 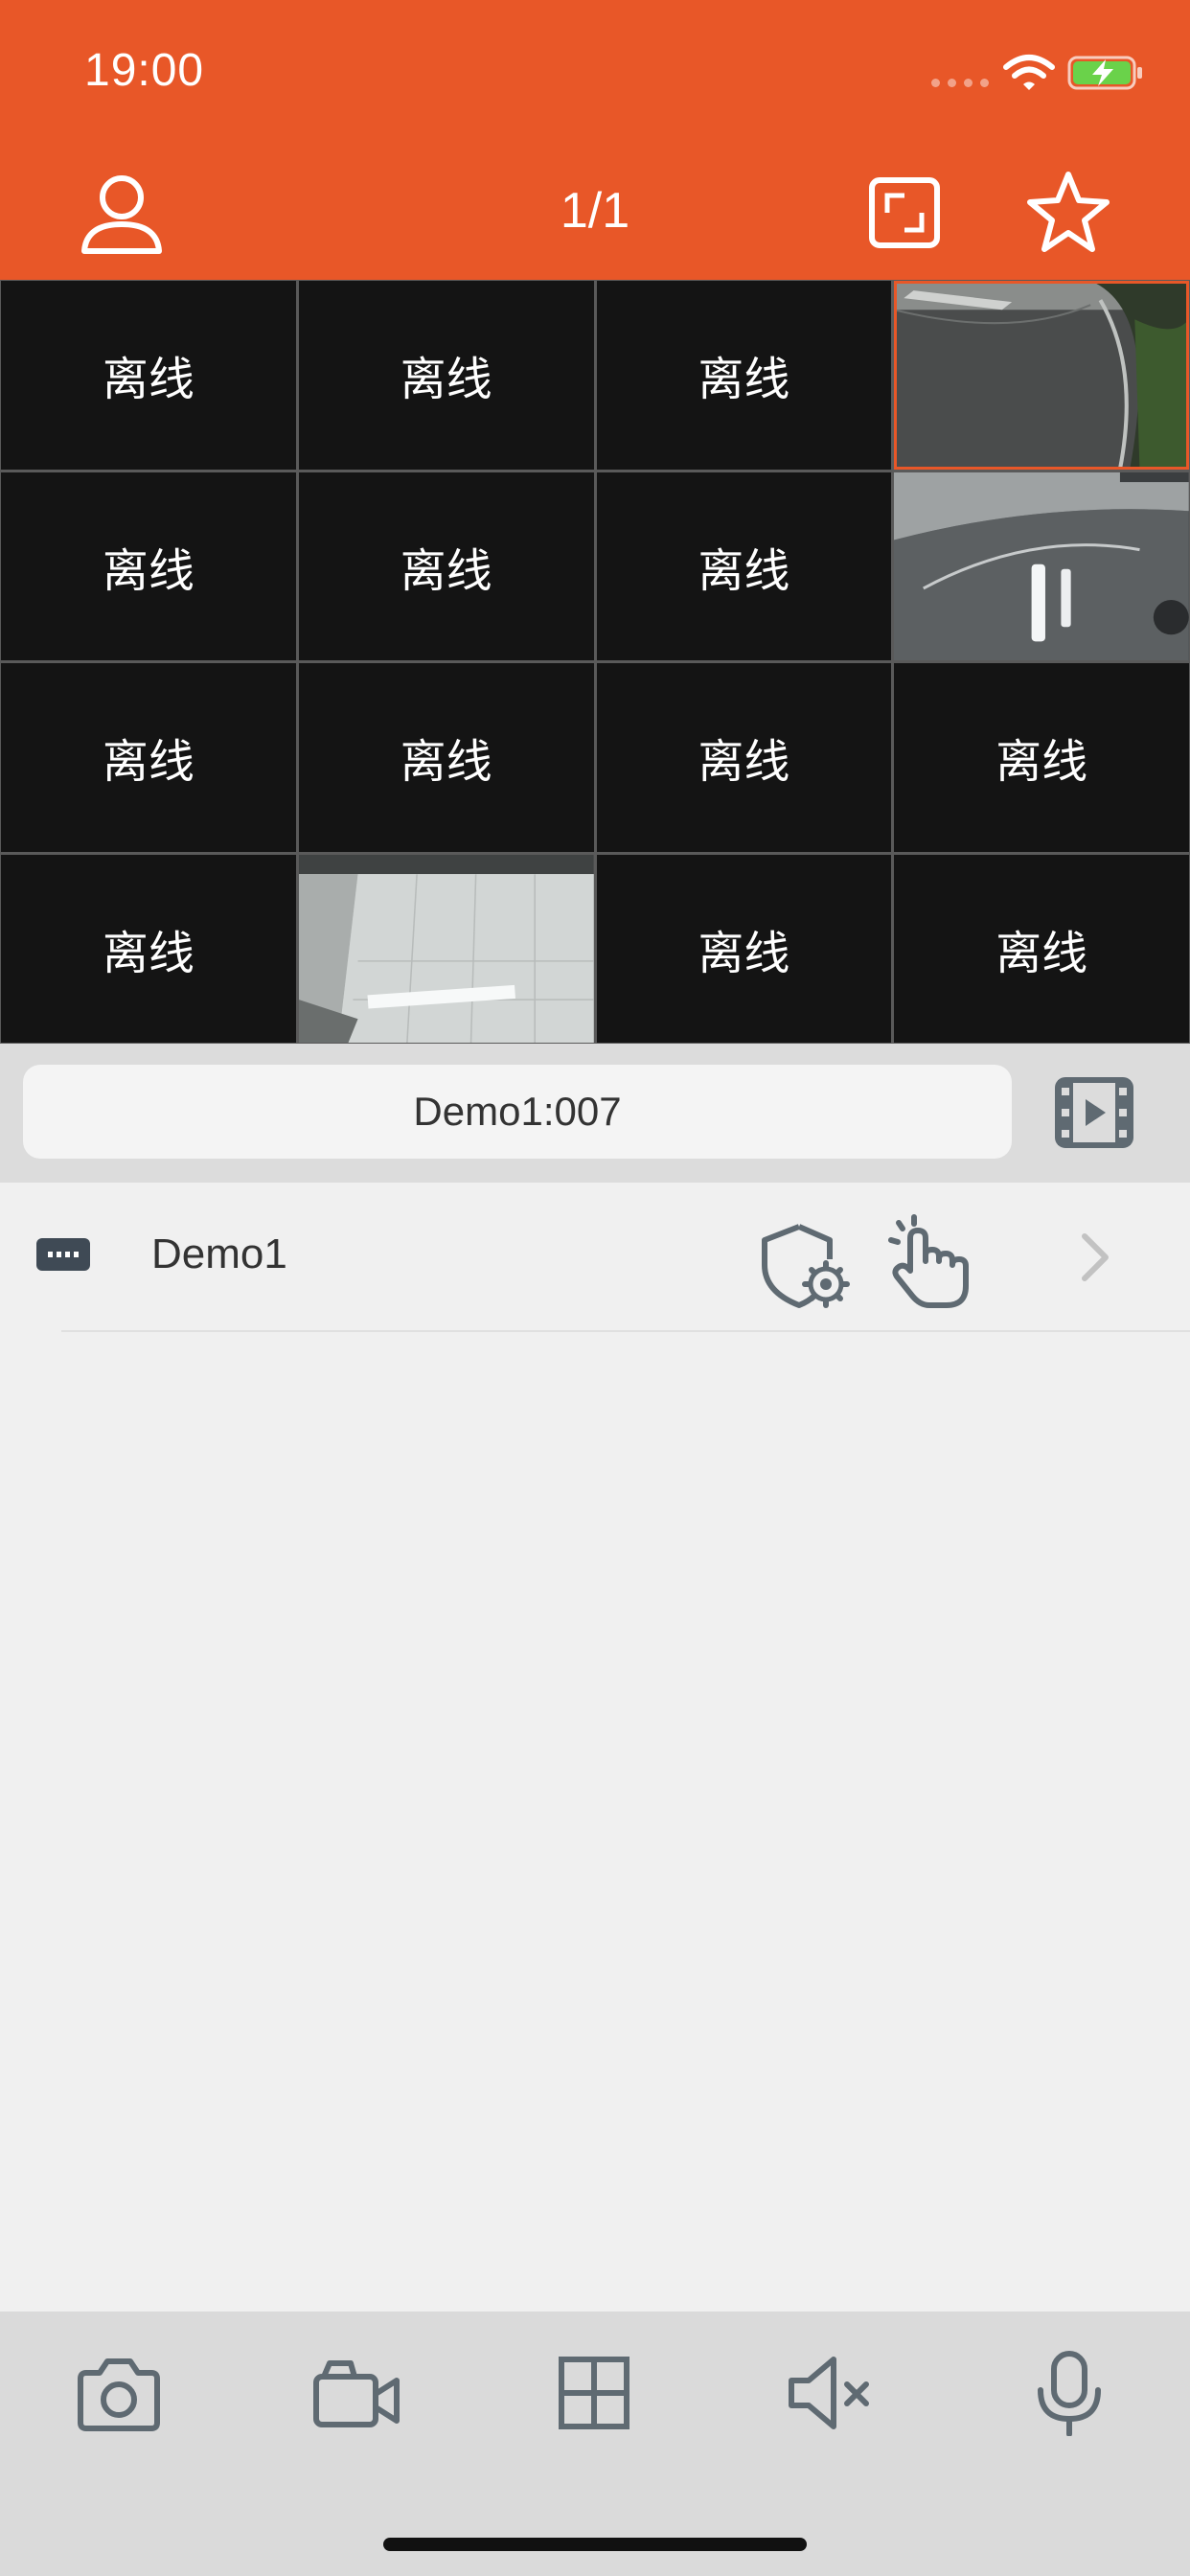 What do you see at coordinates (805, 1265) in the screenshot?
I see `shield-settings-icon` at bounding box center [805, 1265].